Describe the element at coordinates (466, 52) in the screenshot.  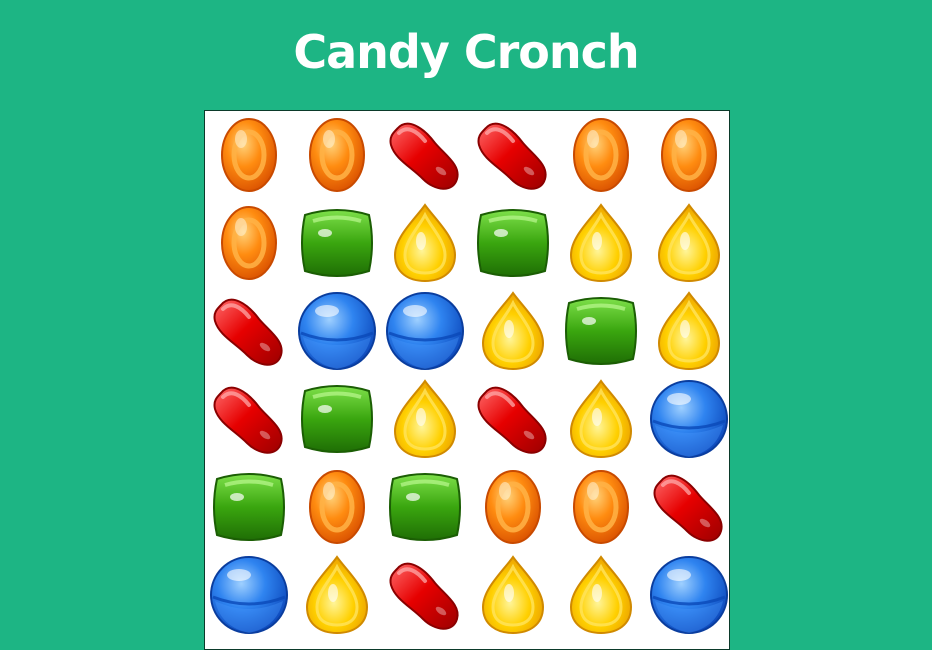
I see `game-title: Candy Cronch` at that location.